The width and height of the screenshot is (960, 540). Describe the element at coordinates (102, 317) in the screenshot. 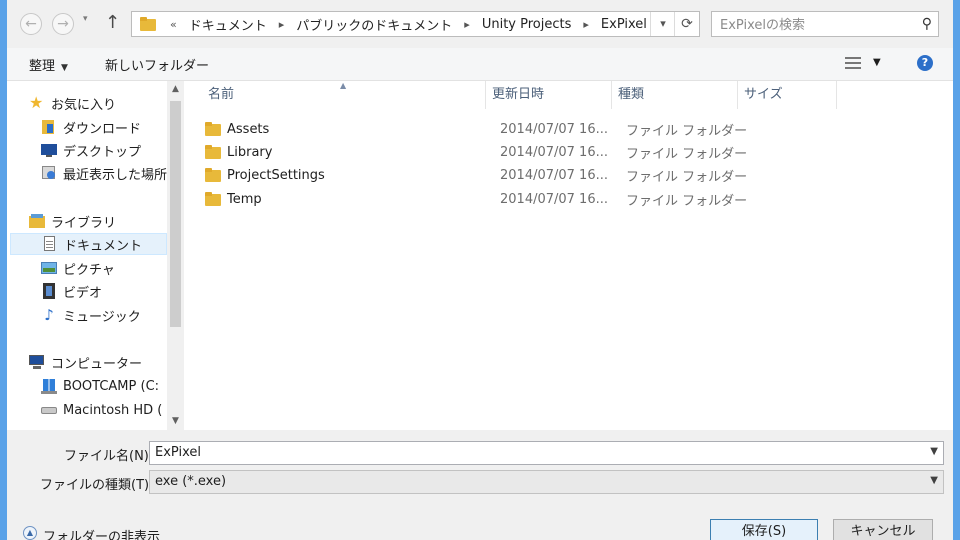

I see `nav-label: ミュージック` at that location.